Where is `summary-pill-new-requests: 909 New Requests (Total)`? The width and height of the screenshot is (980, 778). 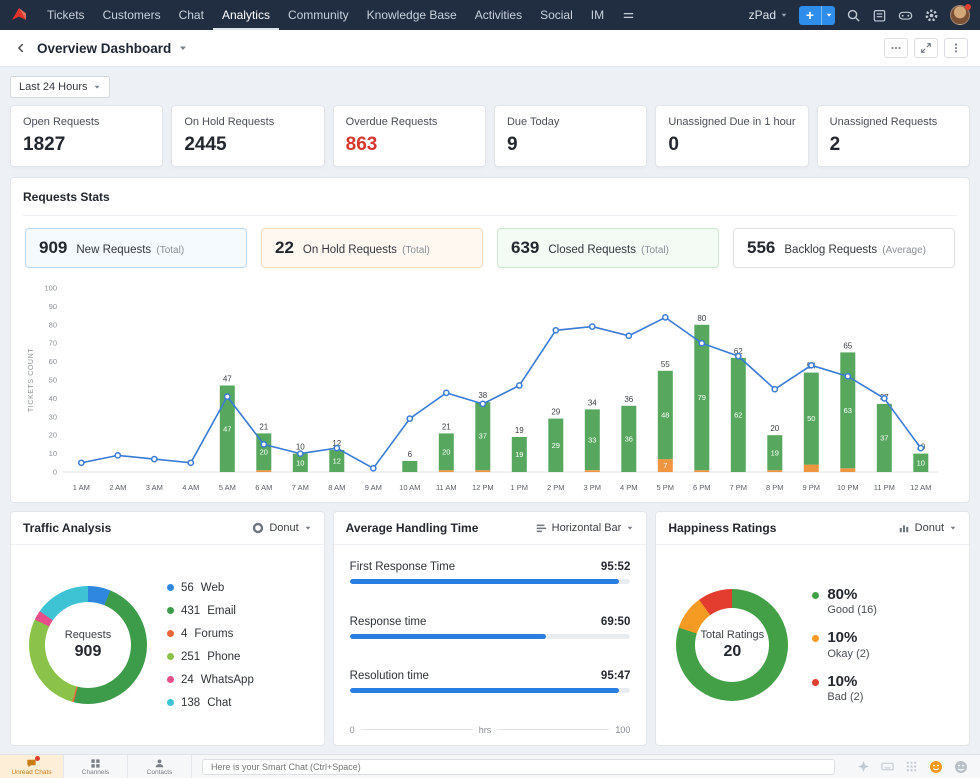 summary-pill-new-requests: 909 New Requests (Total) is located at coordinates (136, 248).